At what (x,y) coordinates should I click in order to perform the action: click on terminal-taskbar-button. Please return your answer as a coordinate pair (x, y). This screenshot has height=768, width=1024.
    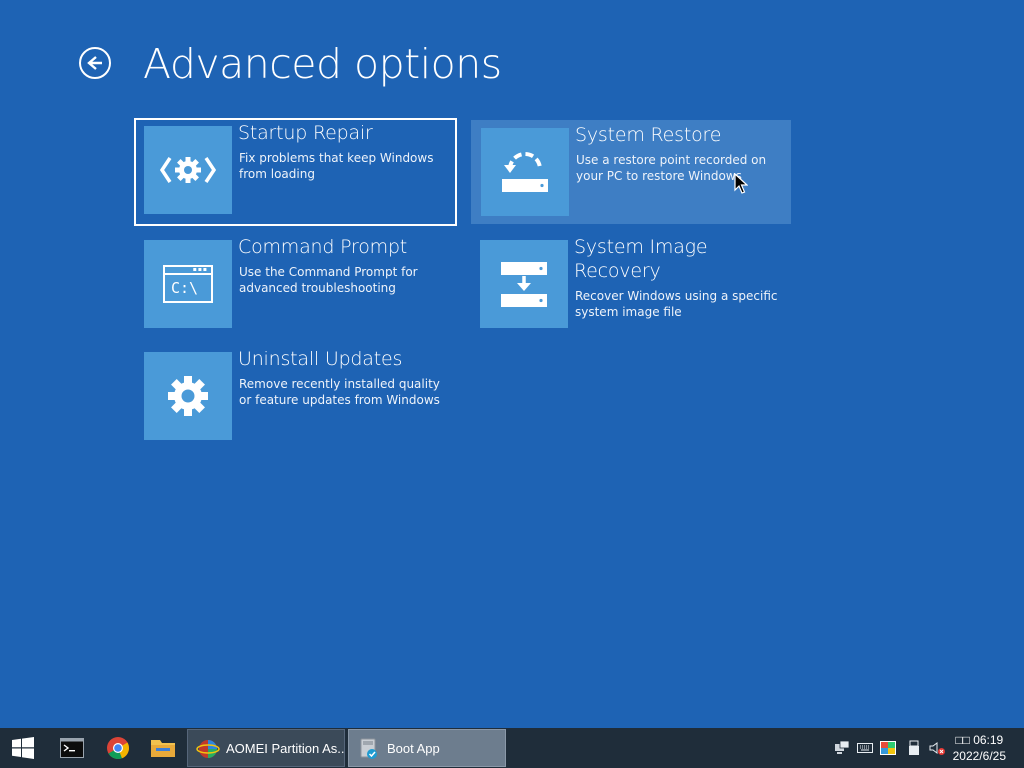
    Looking at the image, I should click on (72, 748).